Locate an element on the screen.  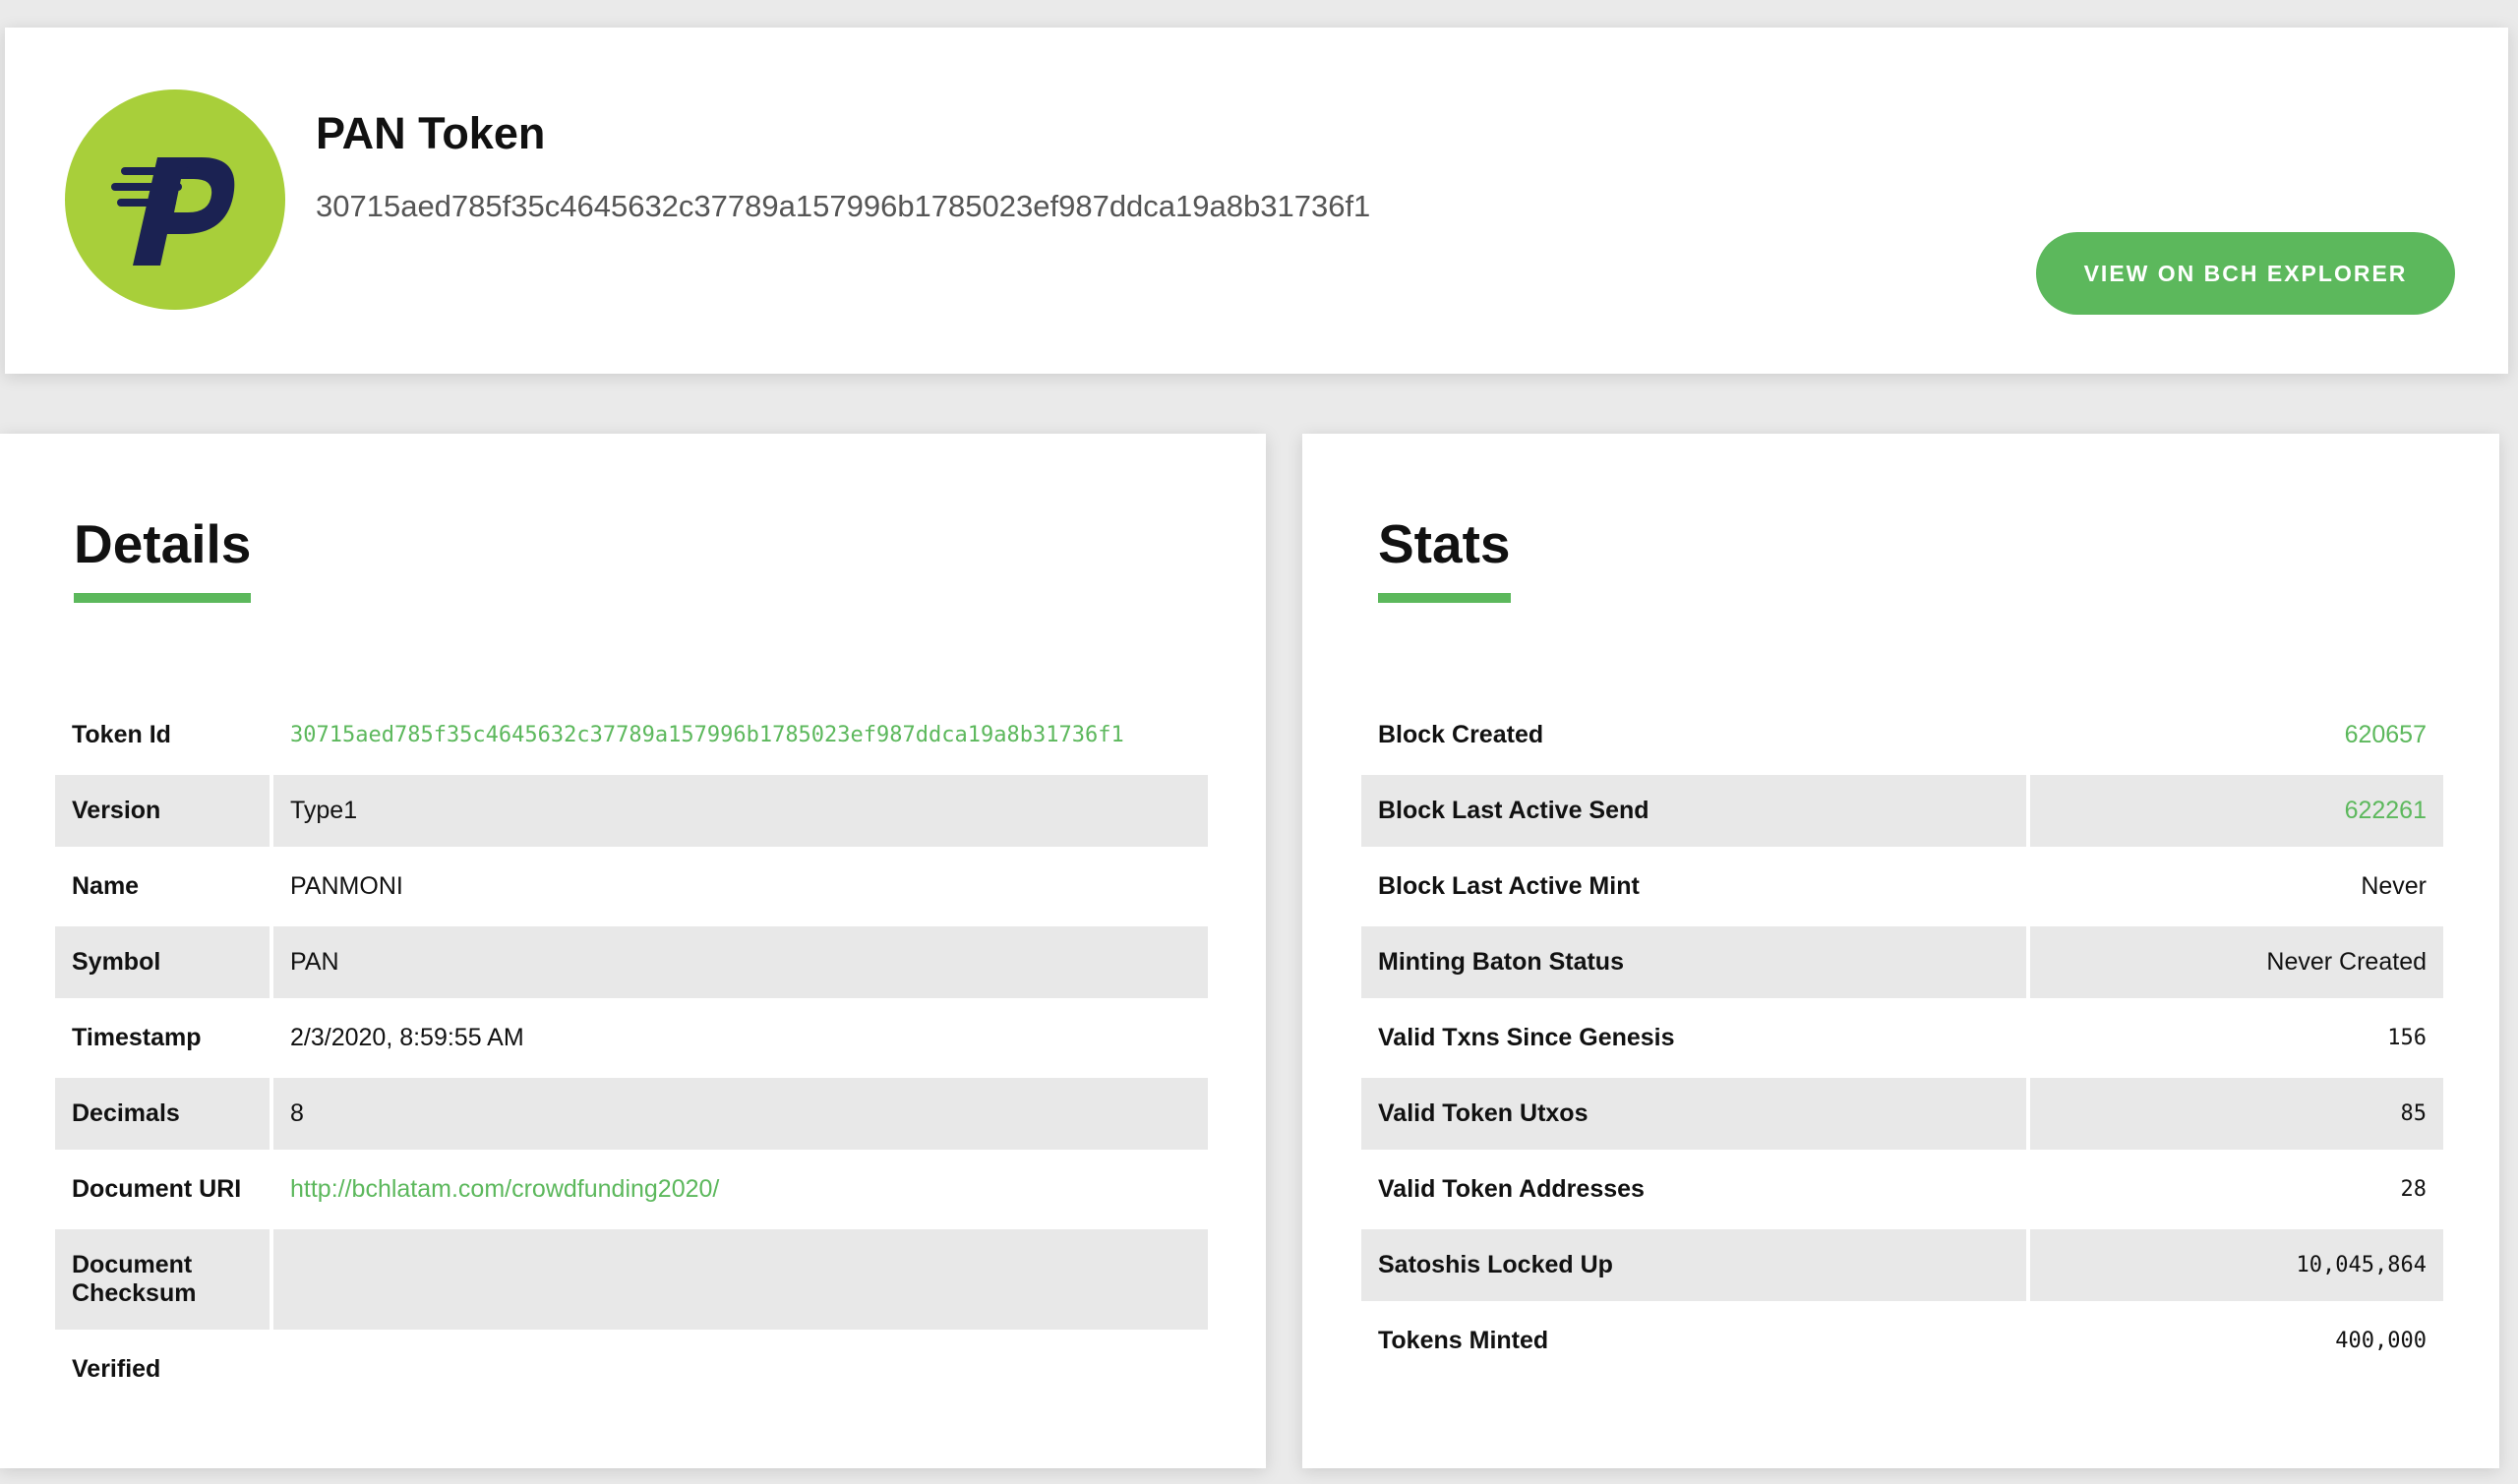
row-label: Minting Baton Status is located at coordinates (1693, 962).